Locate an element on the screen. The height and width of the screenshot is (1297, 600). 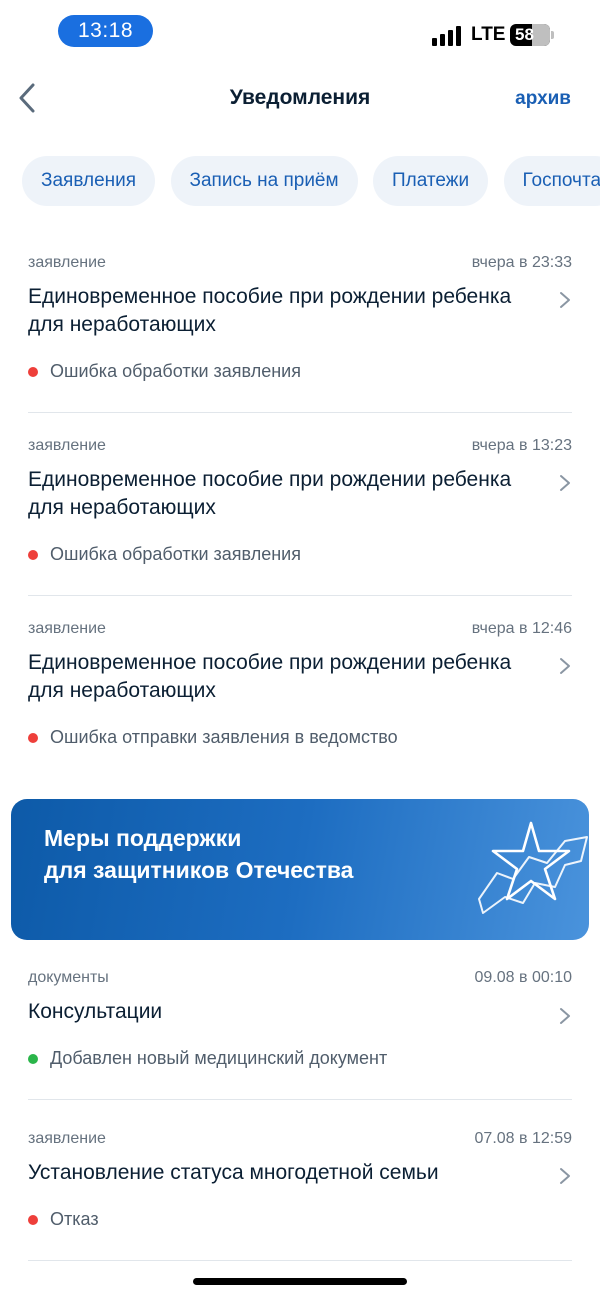
status-bar: 13:18 LTE 58 is located at coordinates (300, 32).